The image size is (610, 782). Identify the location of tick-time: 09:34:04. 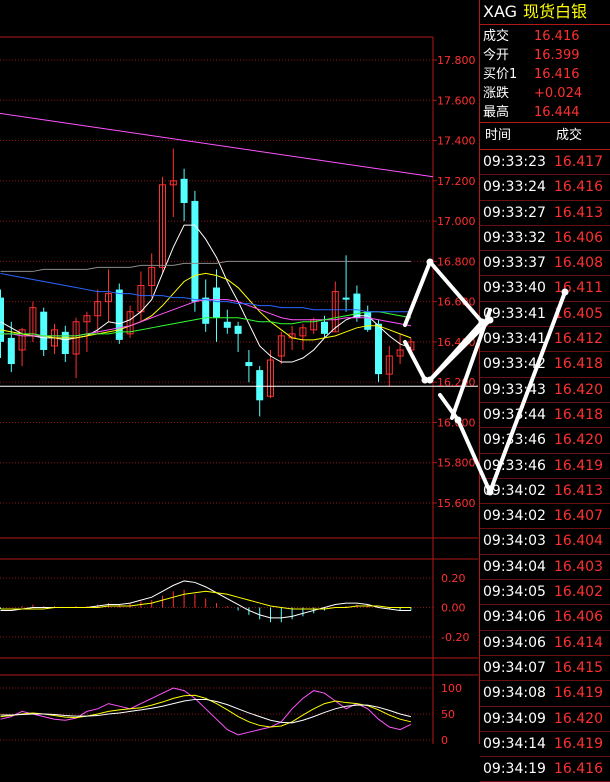
(514, 566).